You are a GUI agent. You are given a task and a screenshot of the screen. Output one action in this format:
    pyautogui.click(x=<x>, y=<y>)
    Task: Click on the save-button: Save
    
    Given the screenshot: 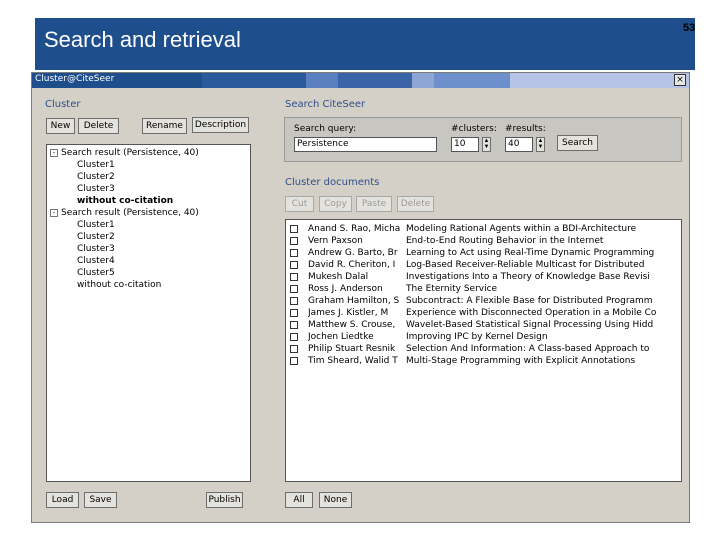 What is the action you would take?
    pyautogui.click(x=100, y=500)
    